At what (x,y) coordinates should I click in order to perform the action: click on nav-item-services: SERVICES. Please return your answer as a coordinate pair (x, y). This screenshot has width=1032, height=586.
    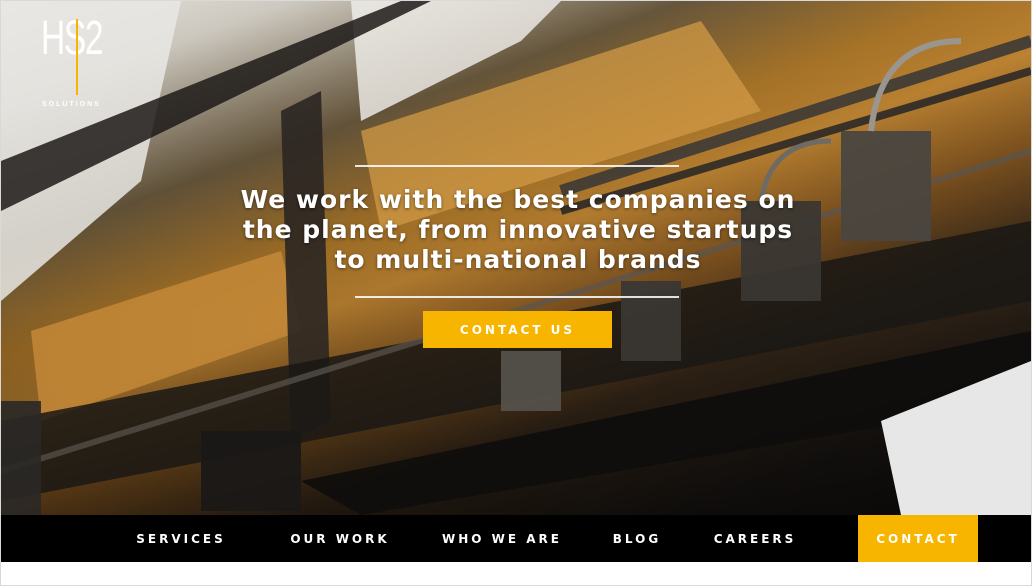
    Looking at the image, I should click on (181, 538).